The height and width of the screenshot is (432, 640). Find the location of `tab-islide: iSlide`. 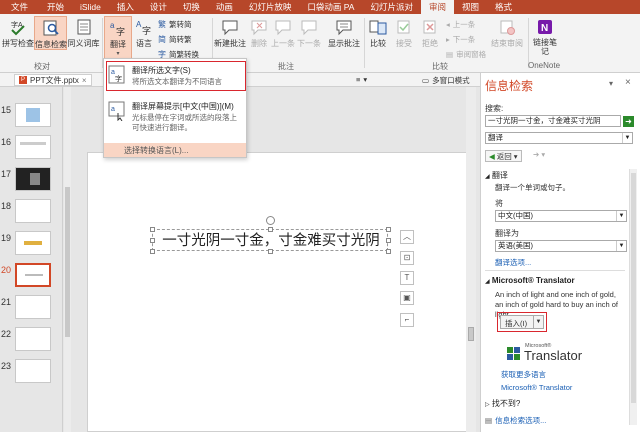

tab-islide: iSlide is located at coordinates (90, 7).